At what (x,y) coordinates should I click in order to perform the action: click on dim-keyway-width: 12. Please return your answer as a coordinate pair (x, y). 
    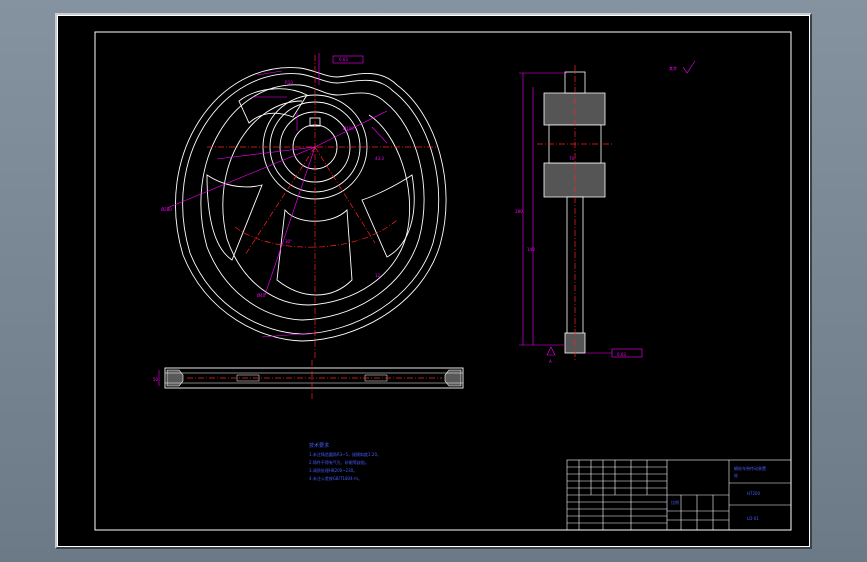
    Looking at the image, I should click on (378, 275).